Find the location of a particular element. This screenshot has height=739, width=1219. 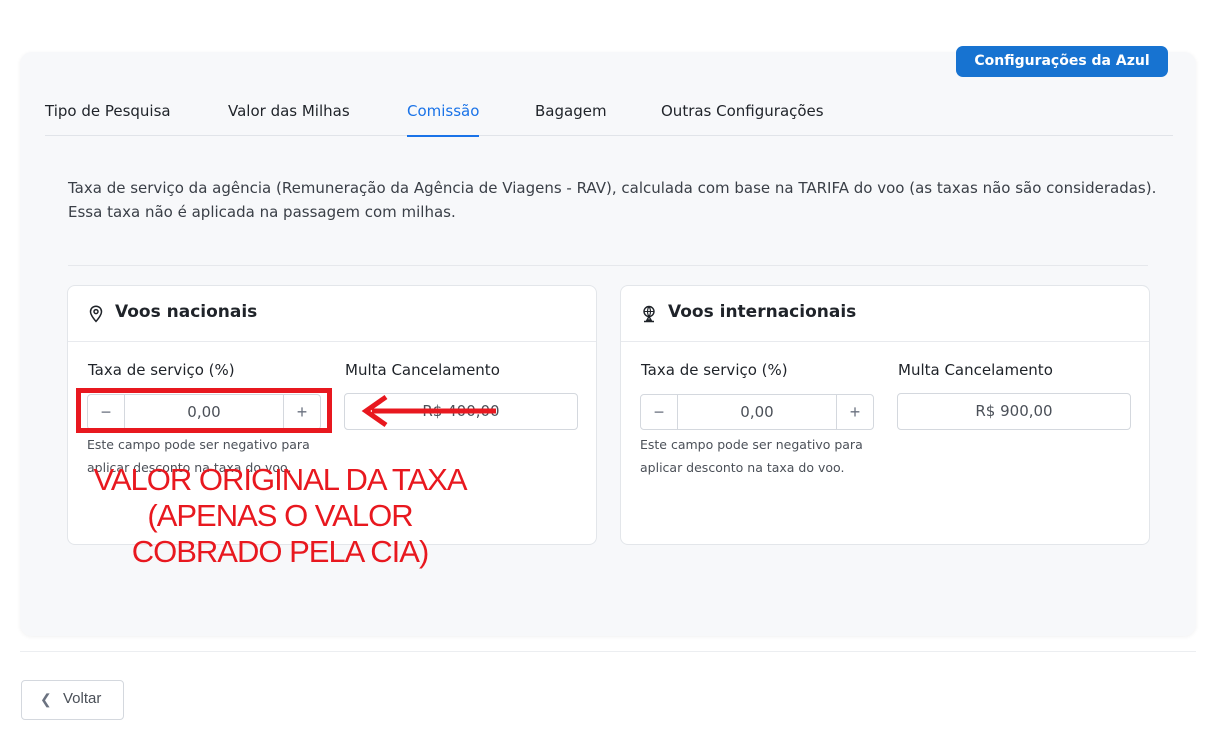

chevron-left-icon: ❮ is located at coordinates (46, 699).